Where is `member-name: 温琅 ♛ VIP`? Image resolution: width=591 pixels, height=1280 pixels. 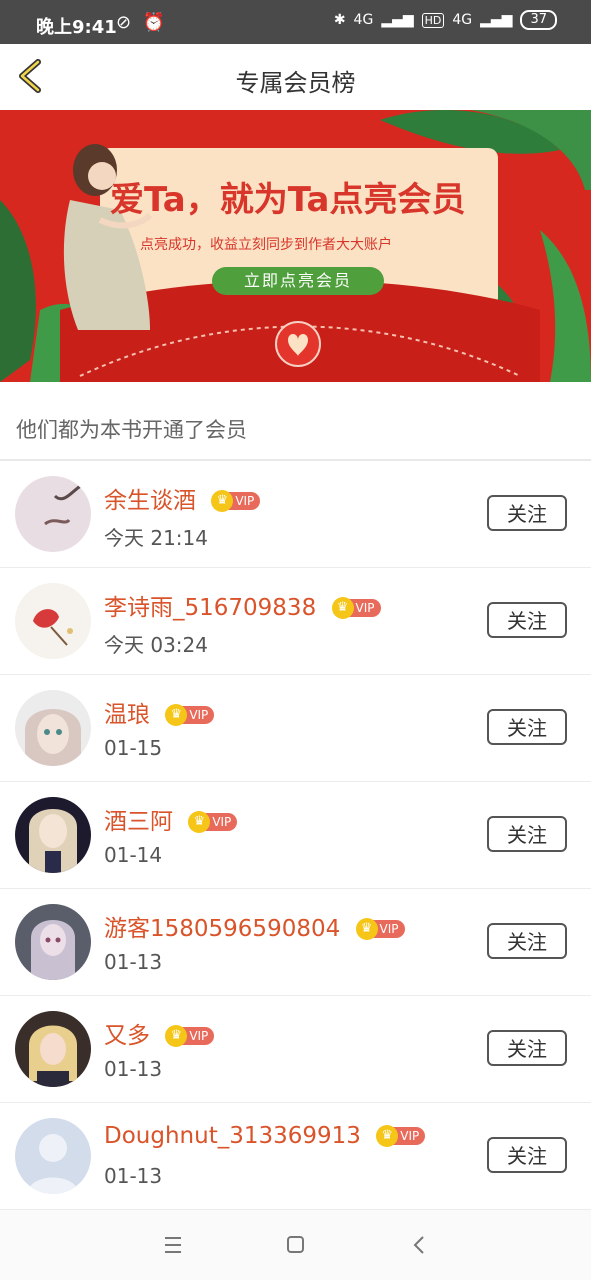
member-name: 温琅 ♛ VIP is located at coordinates (159, 712).